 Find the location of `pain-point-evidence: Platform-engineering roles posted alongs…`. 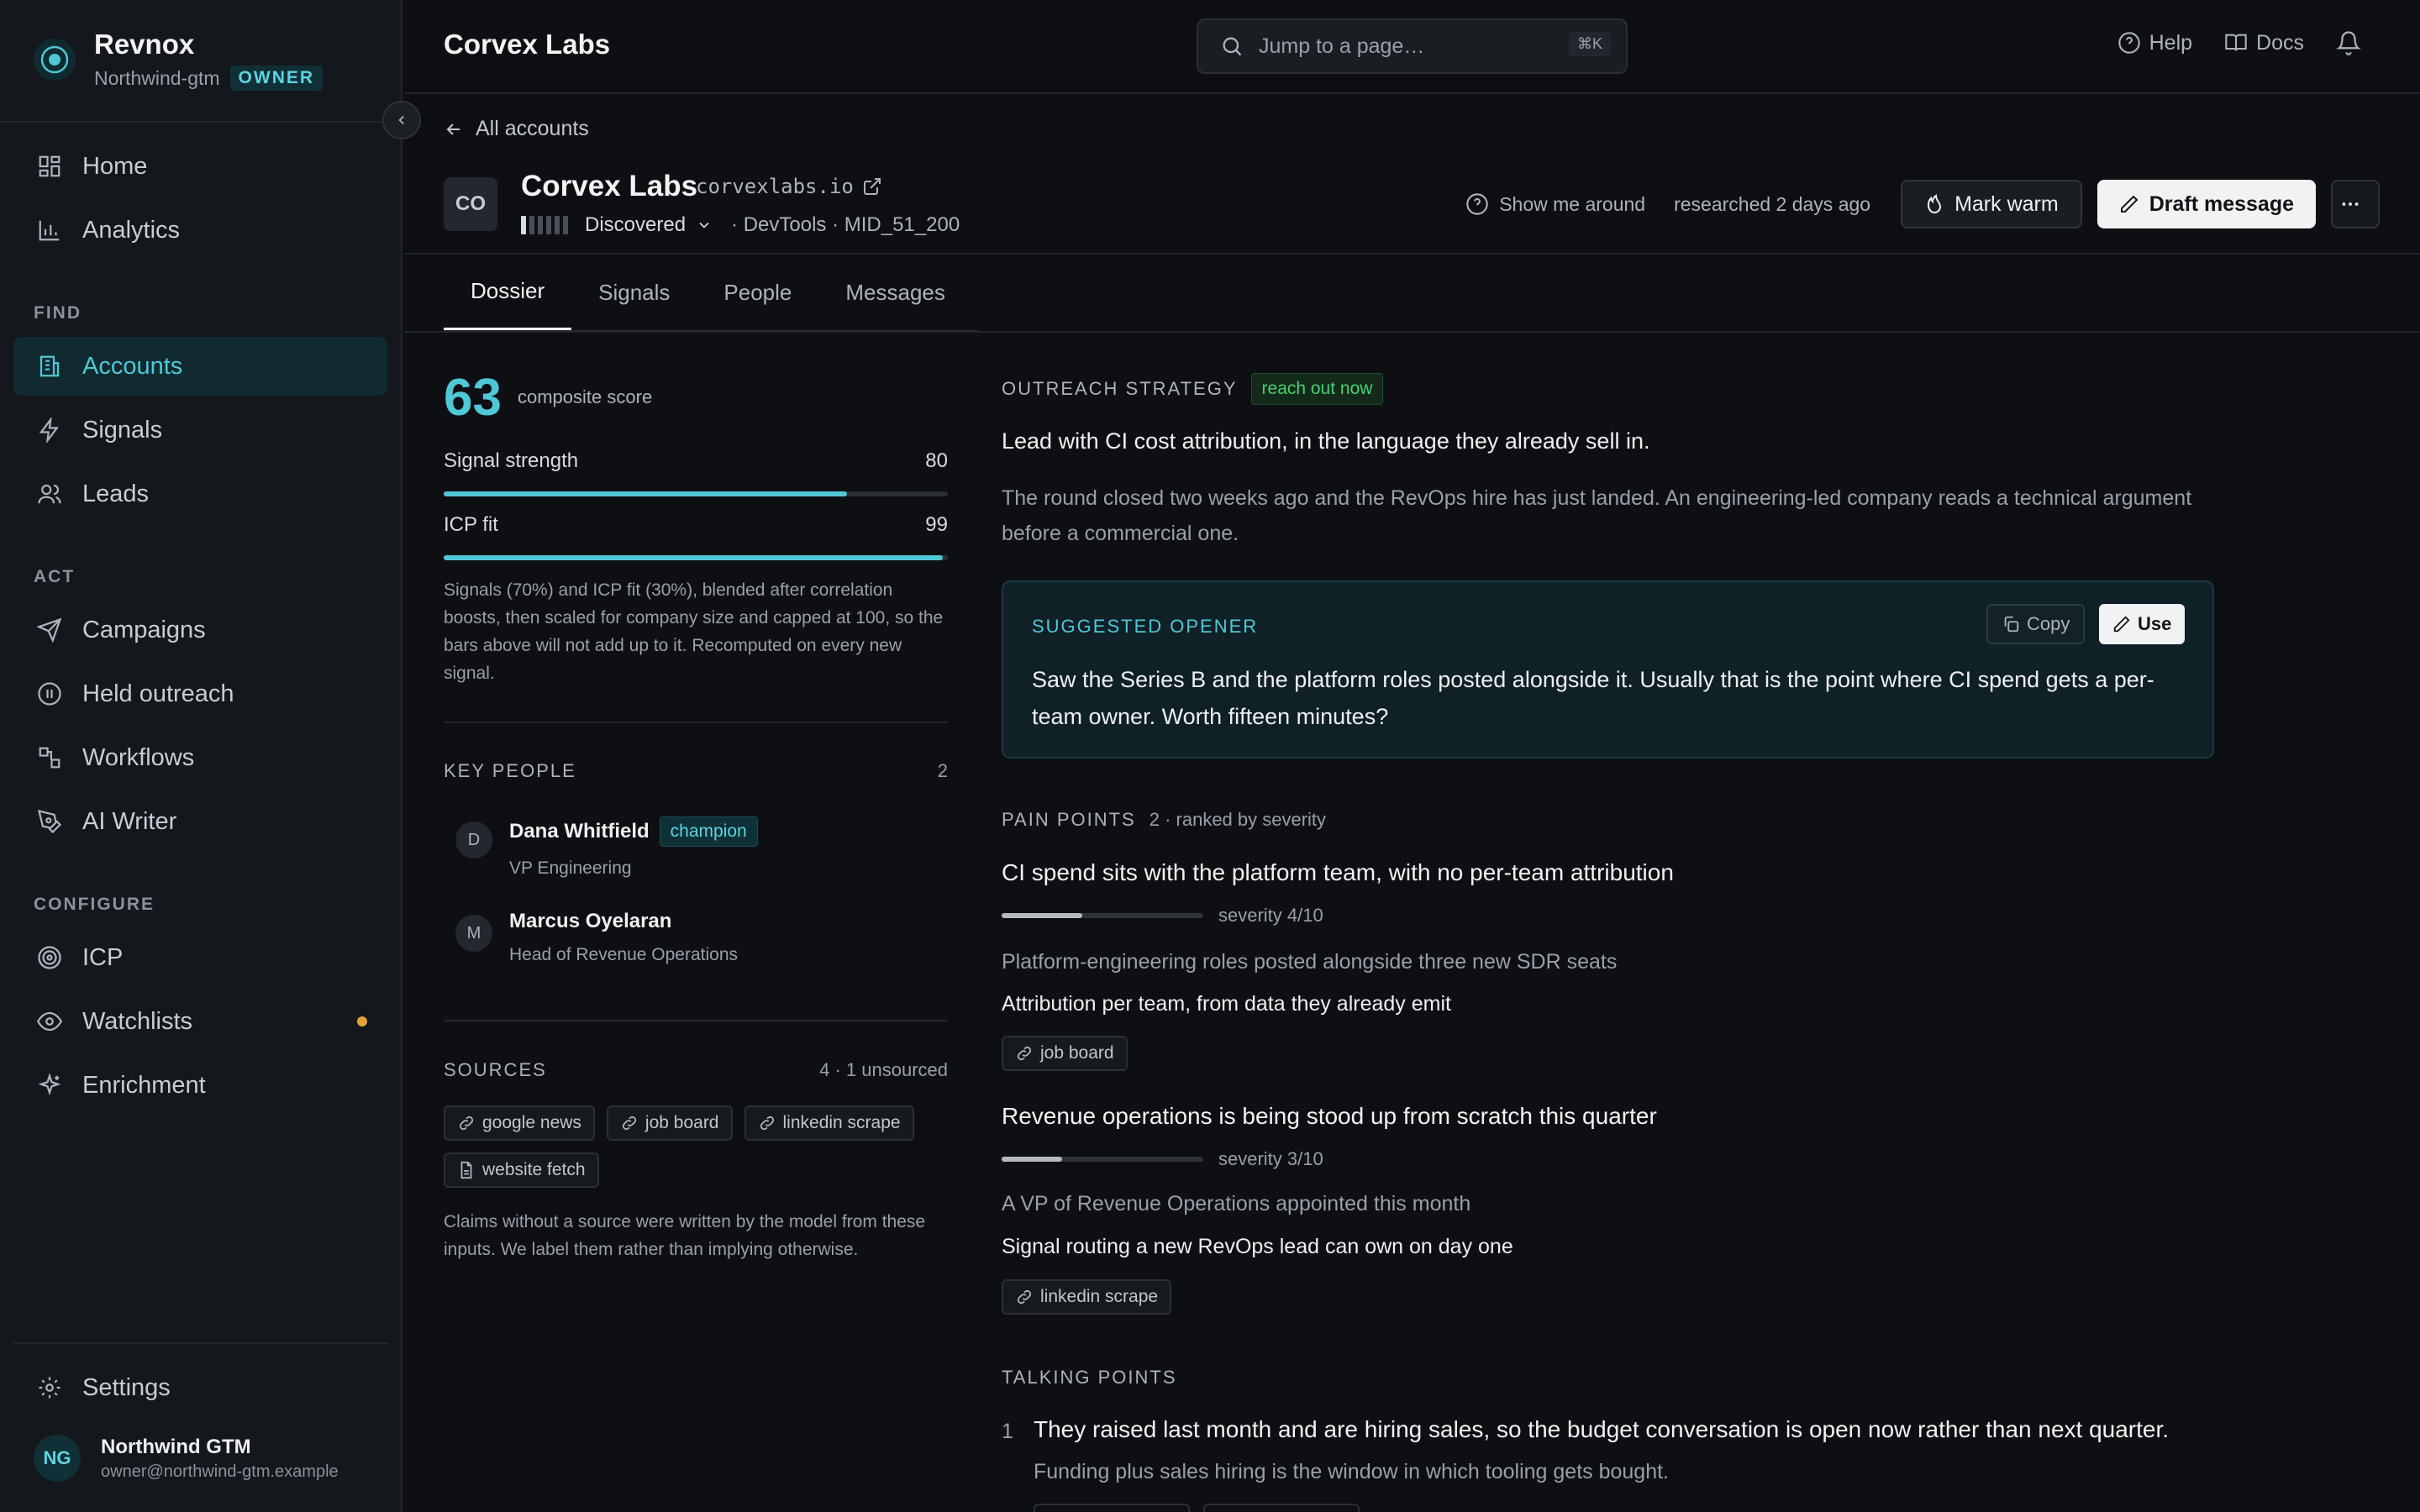

pain-point-evidence: Platform-engineering roles posted alongs… is located at coordinates (1310, 962).